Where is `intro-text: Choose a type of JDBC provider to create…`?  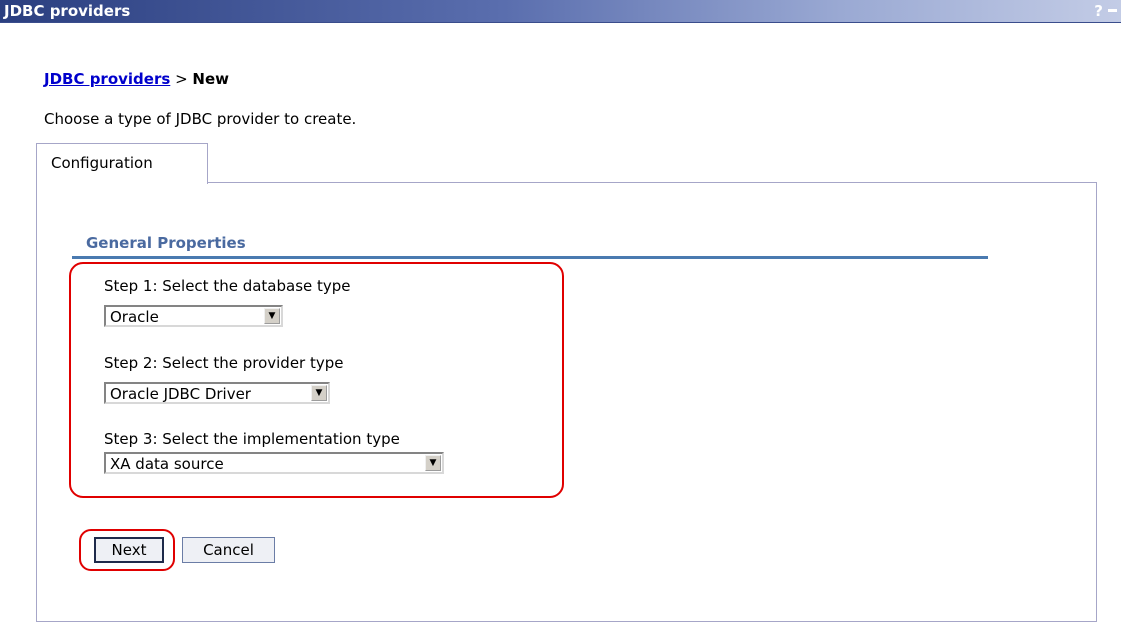
intro-text: Choose a type of JDBC provider to create… is located at coordinates (200, 119).